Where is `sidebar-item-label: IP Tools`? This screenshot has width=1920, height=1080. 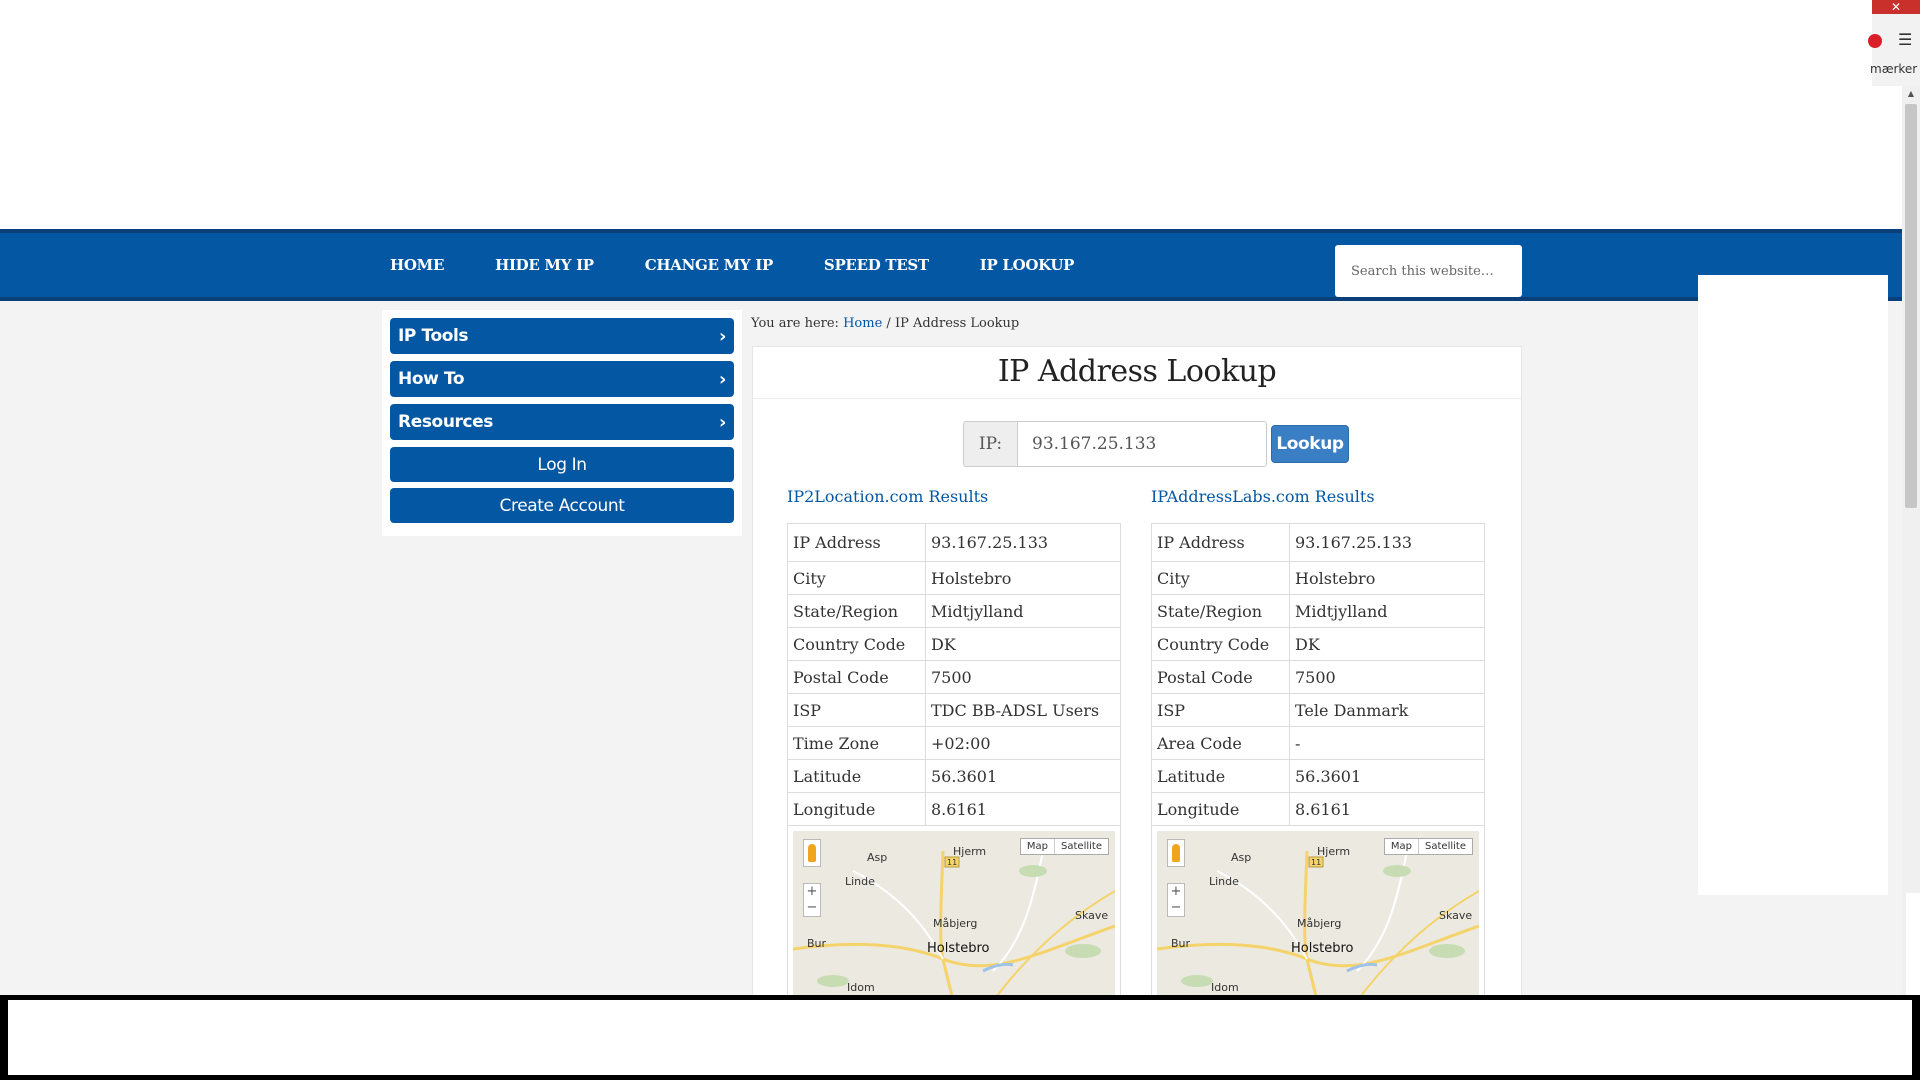 sidebar-item-label: IP Tools is located at coordinates (433, 336).